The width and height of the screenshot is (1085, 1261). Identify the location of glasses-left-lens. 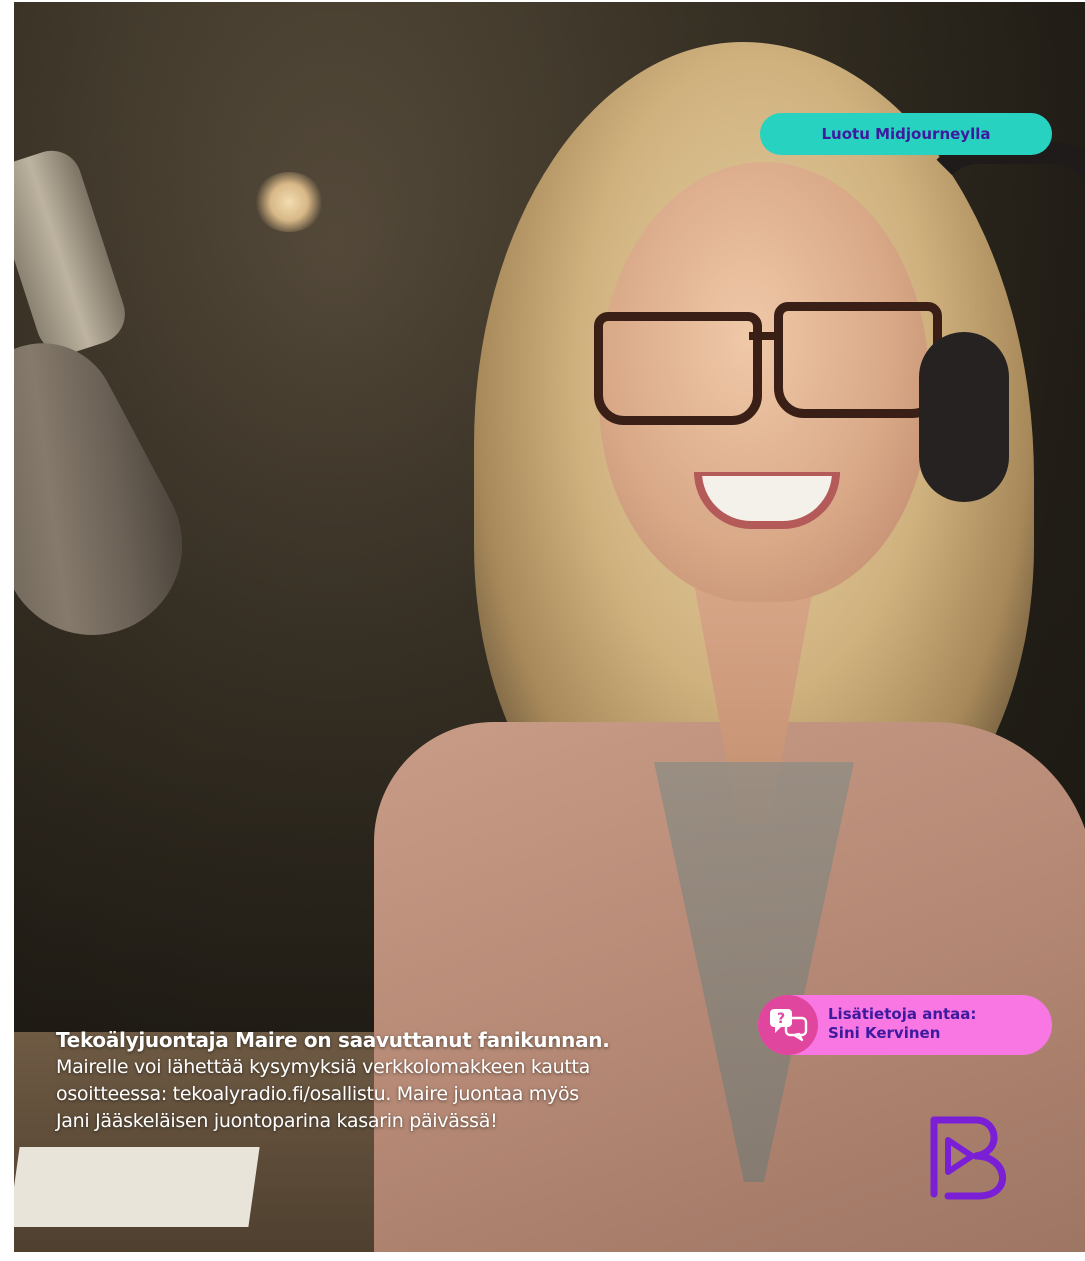
(678, 368).